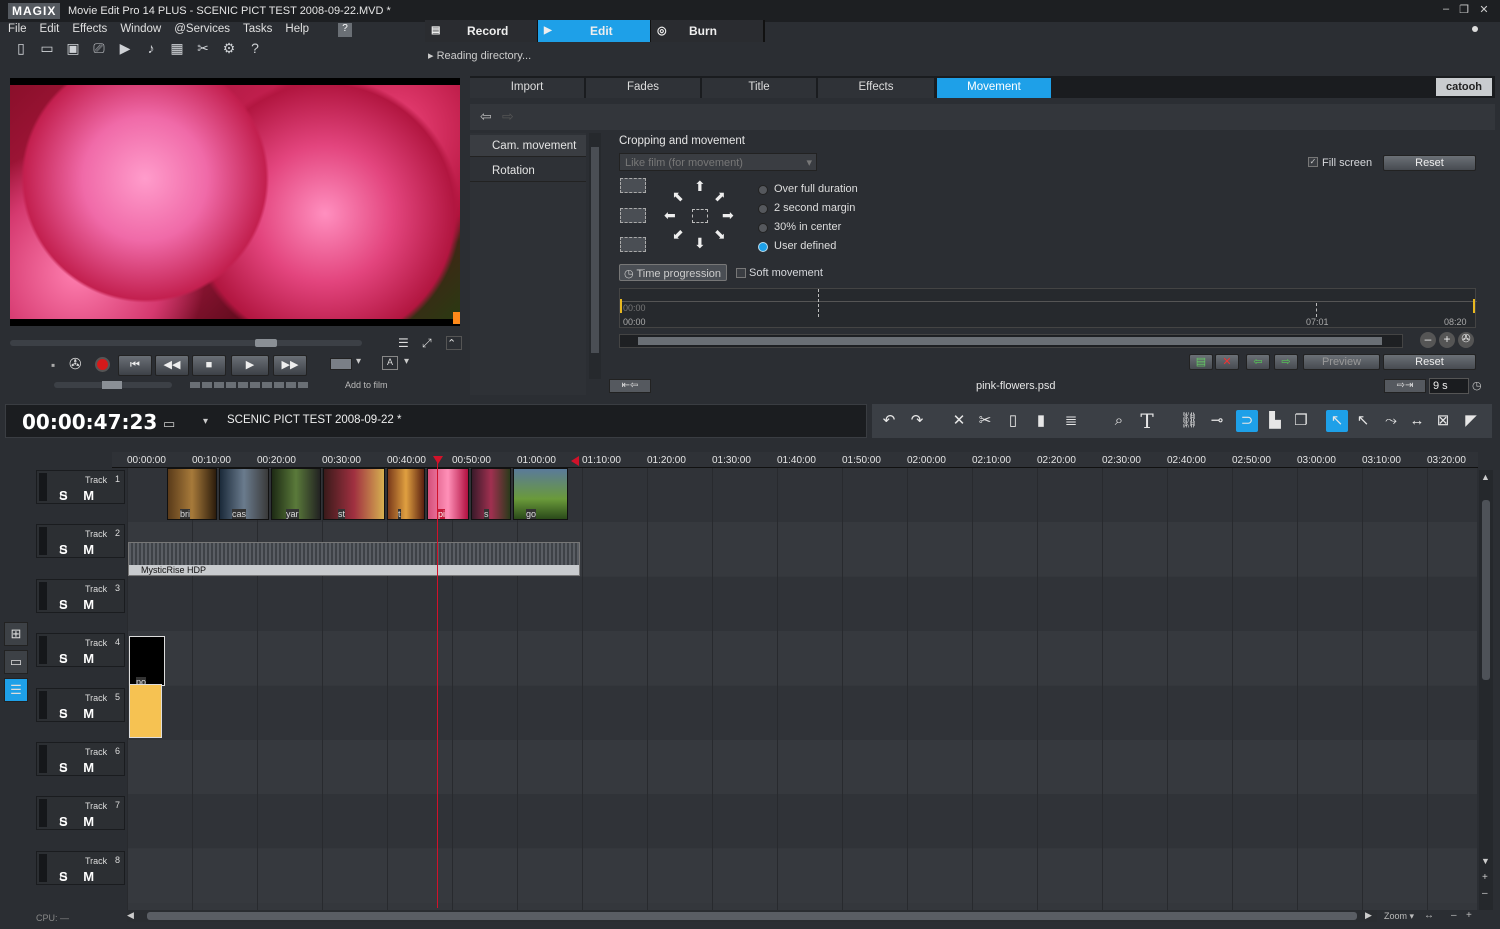 This screenshot has width=1500, height=929. Describe the element at coordinates (406, 494) in the screenshot. I see `video-clip: t` at that location.